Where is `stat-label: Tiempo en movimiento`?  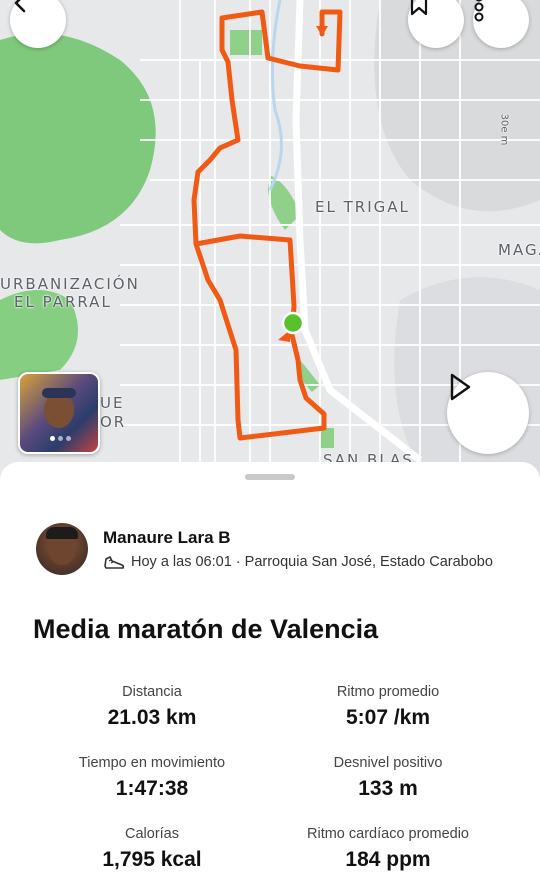 stat-label: Tiempo en movimiento is located at coordinates (152, 763).